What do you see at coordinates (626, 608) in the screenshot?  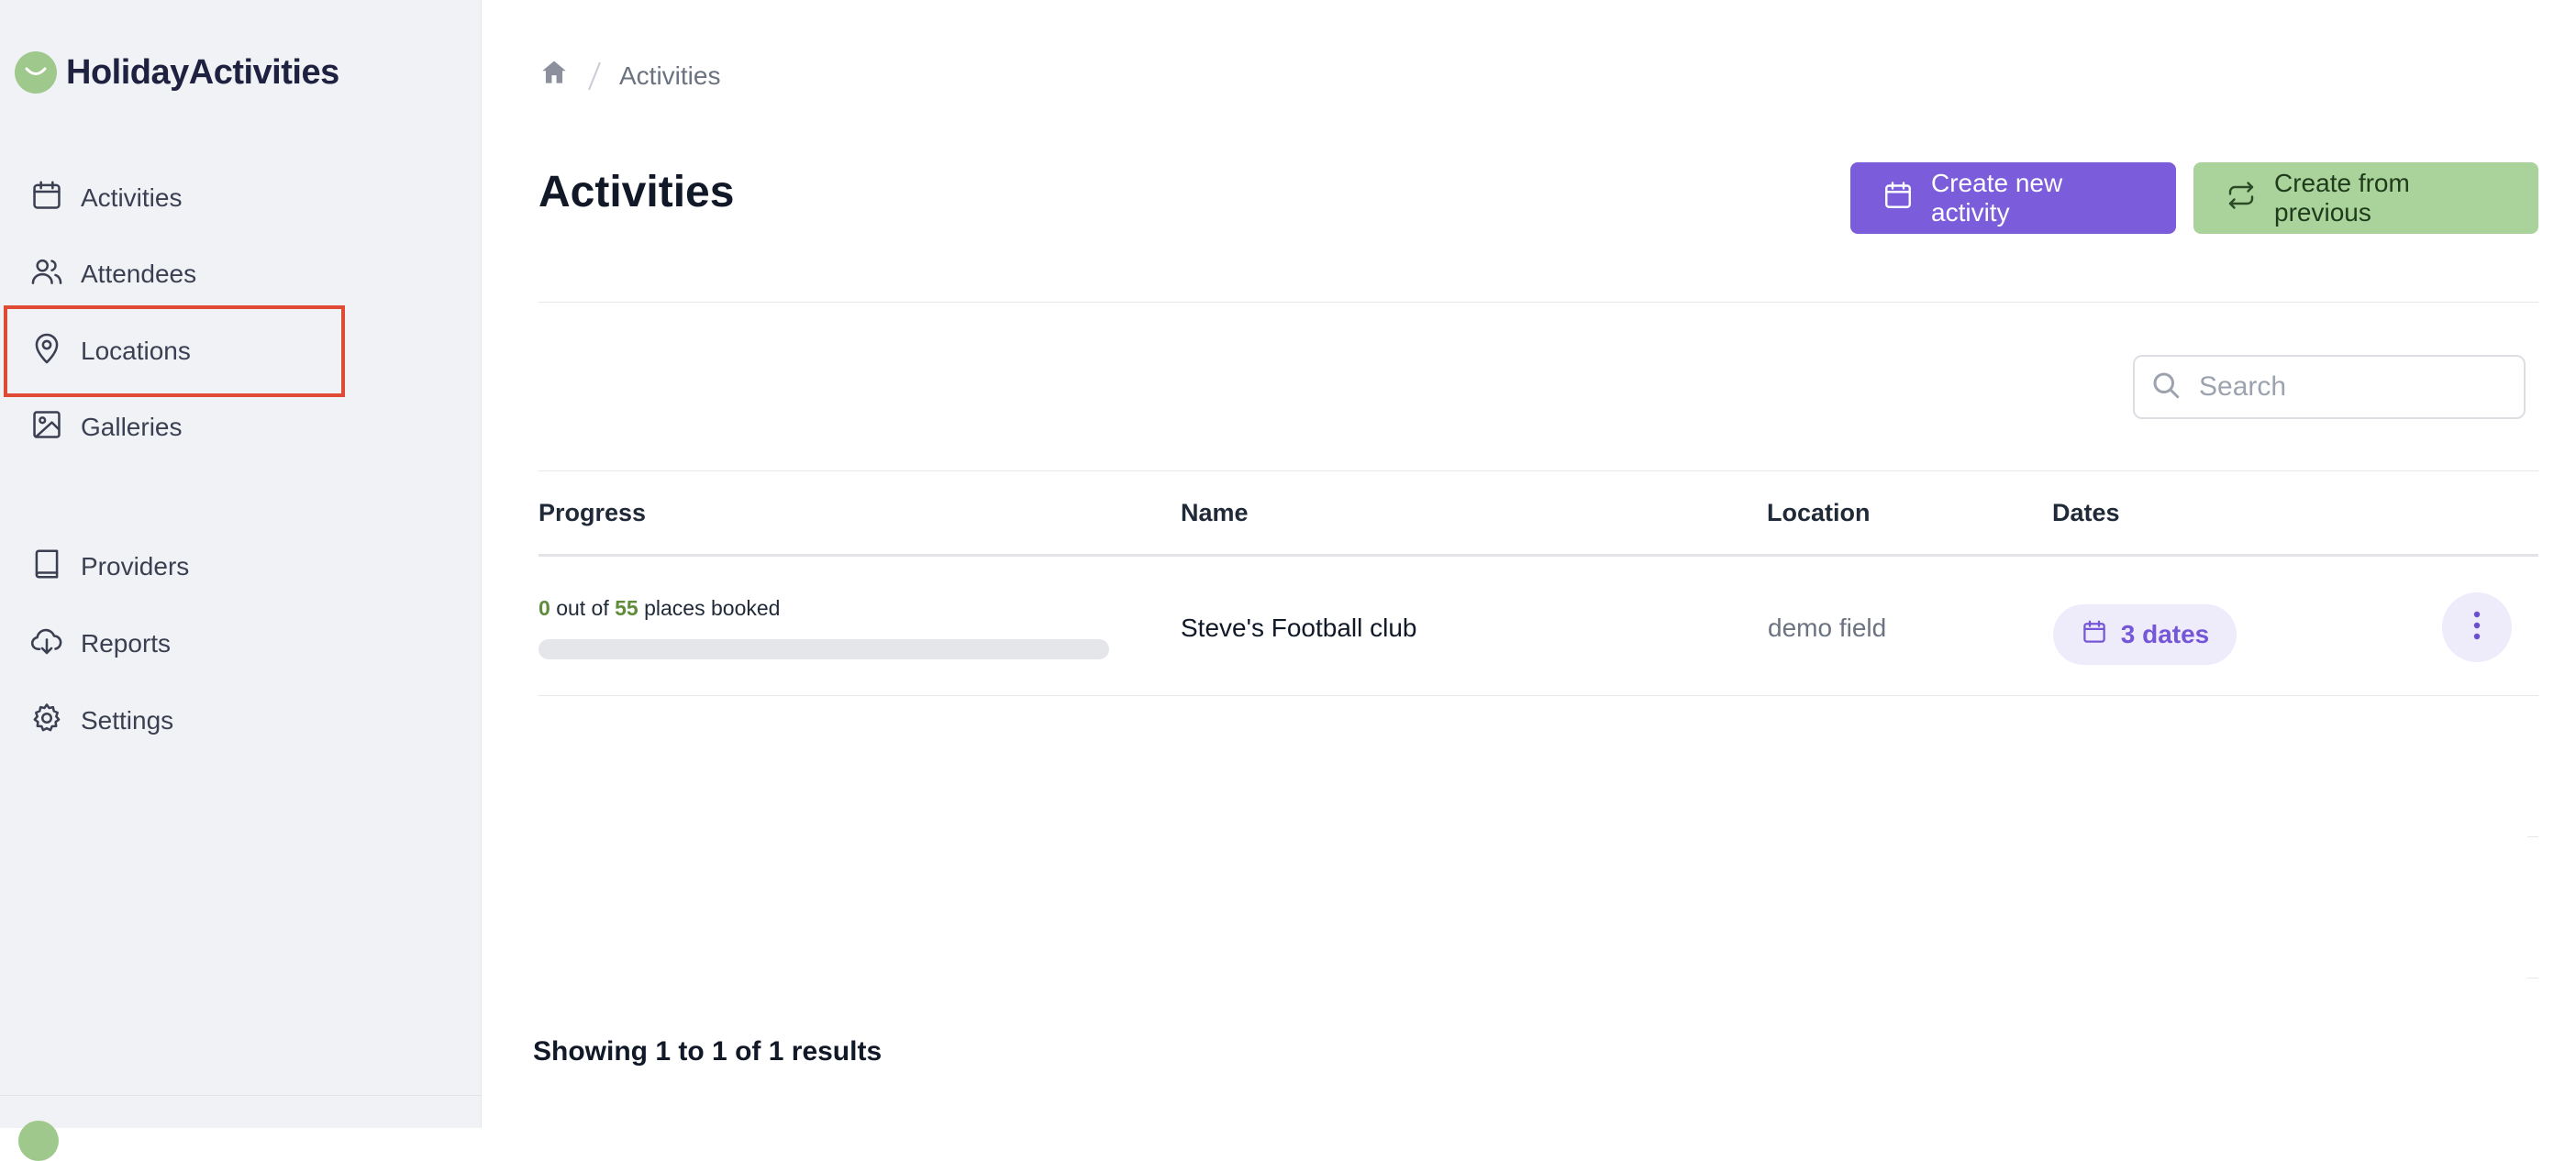 I see `capacity-count: 55` at bounding box center [626, 608].